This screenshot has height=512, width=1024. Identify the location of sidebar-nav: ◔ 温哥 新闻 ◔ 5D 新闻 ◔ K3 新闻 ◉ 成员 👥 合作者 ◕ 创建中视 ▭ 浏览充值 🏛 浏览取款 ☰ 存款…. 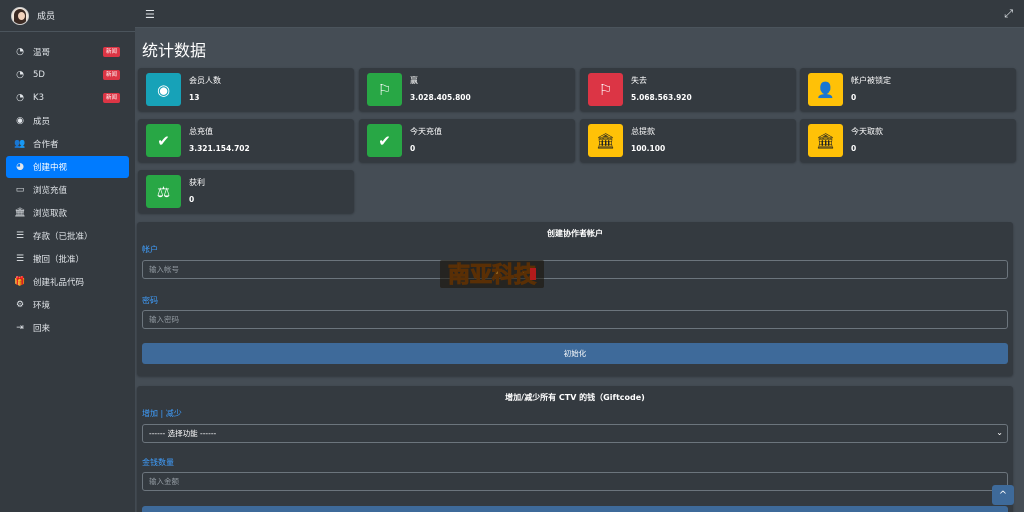
(67, 185).